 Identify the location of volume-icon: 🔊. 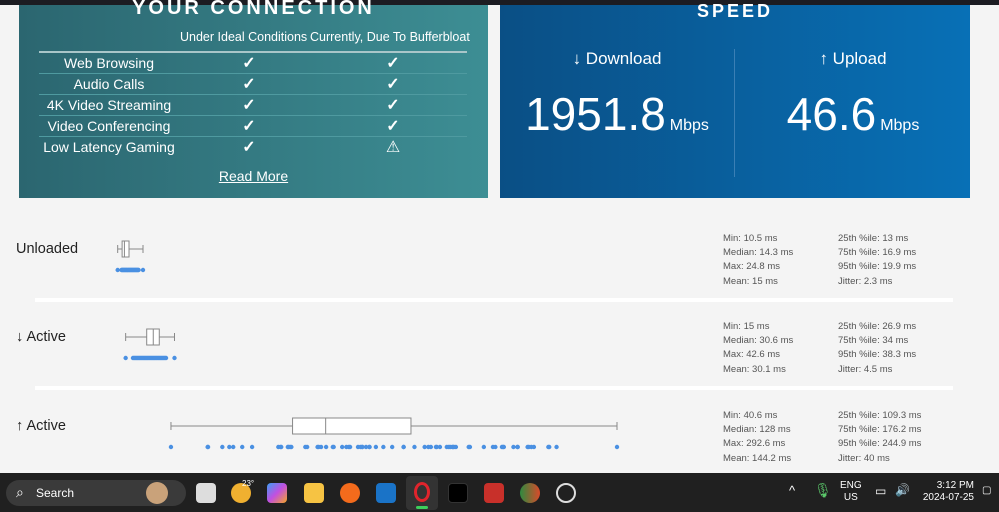
(902, 490).